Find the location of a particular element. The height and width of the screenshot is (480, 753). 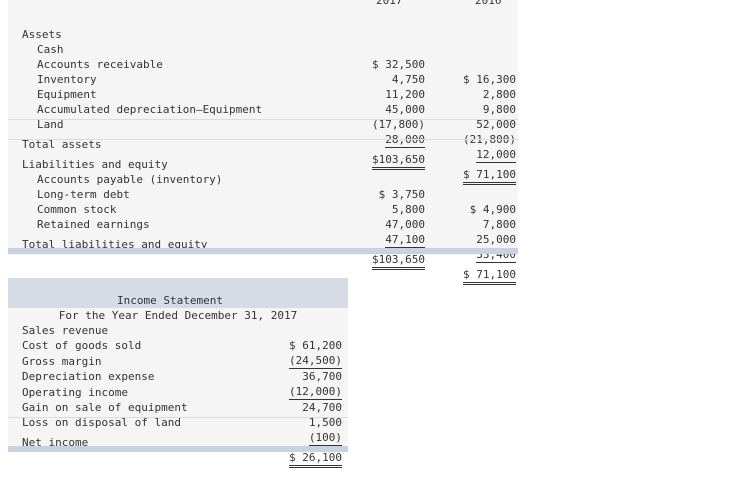

value-2016: $ 71,100 is located at coordinates (489, 276).